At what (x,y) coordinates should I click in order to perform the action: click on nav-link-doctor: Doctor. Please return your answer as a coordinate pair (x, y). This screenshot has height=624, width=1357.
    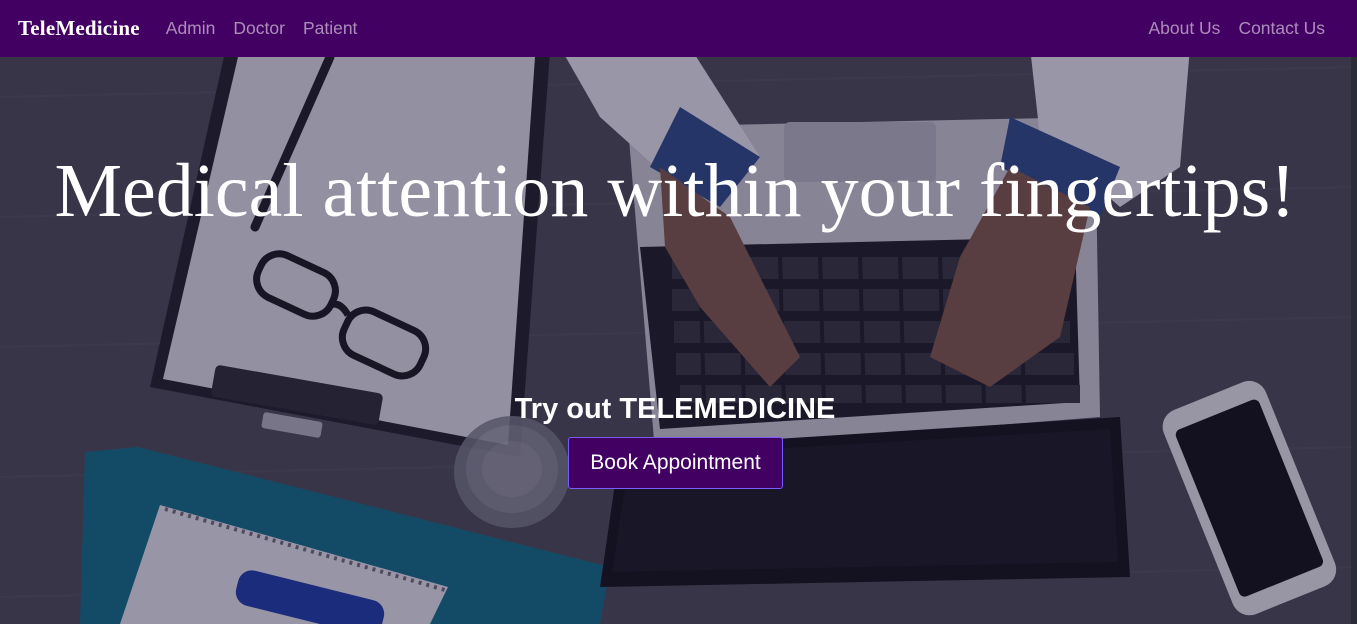
    Looking at the image, I should click on (259, 28).